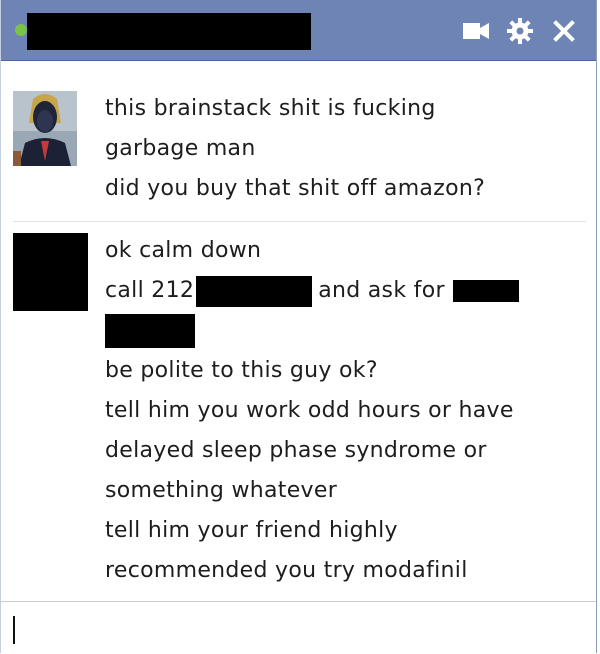 This screenshot has height=654, width=600. What do you see at coordinates (309, 410) in the screenshot?
I see `message-line: tell him you work odd hours or have` at bounding box center [309, 410].